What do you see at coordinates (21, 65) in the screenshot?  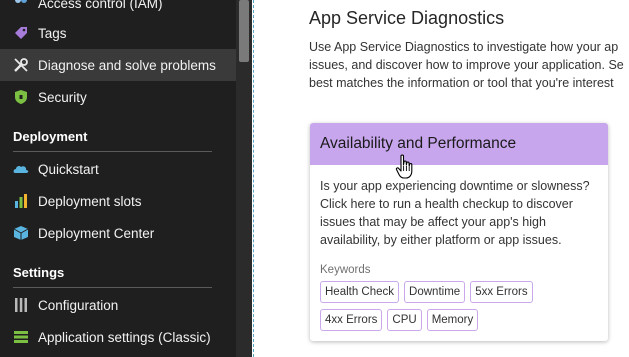 I see `wrench-icon` at bounding box center [21, 65].